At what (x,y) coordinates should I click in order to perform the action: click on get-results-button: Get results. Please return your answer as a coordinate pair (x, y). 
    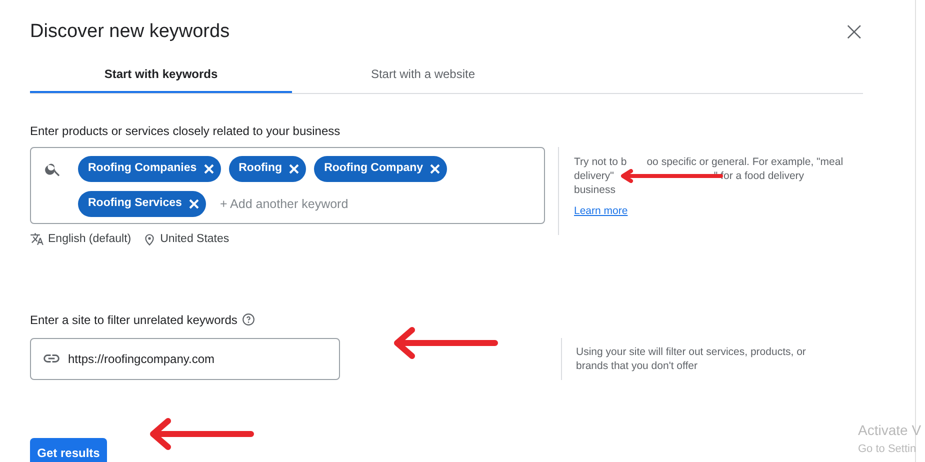
    Looking at the image, I should click on (68, 450).